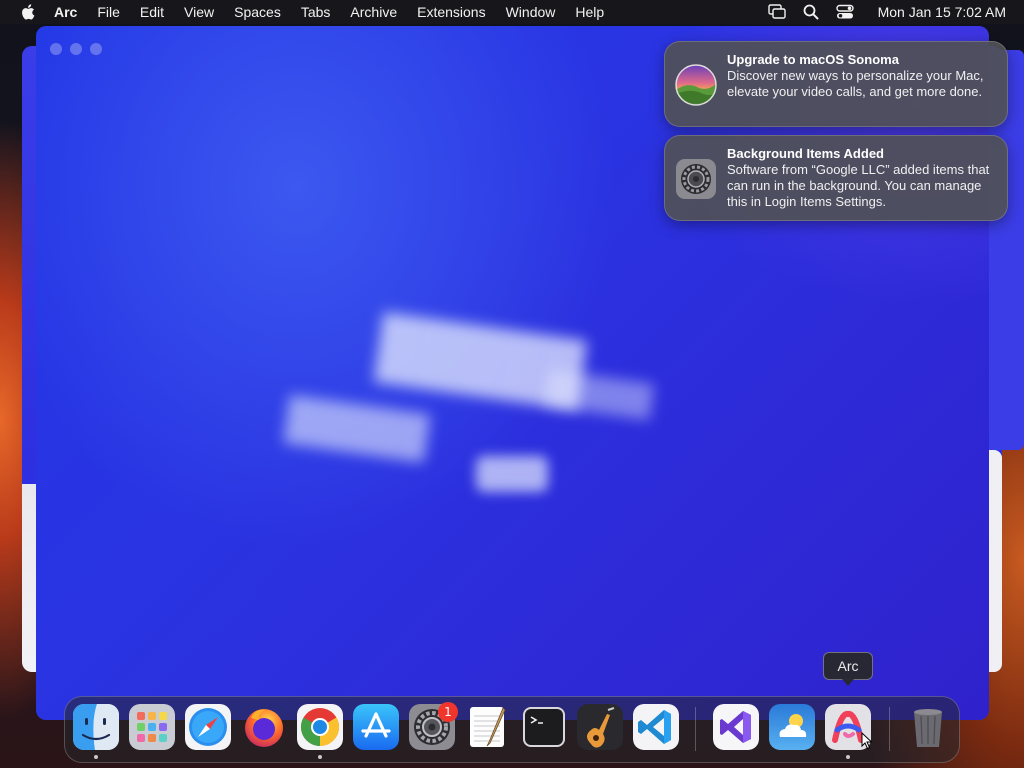 This screenshot has width=1024, height=768. Describe the element at coordinates (451, 12) in the screenshot. I see `menu-extensions: Extensions` at that location.